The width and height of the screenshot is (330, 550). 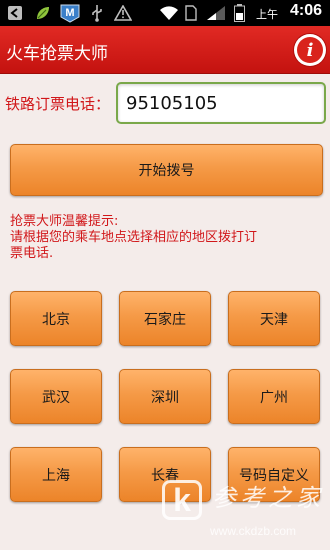 What do you see at coordinates (239, 13) in the screenshot?
I see `battery-icon` at bounding box center [239, 13].